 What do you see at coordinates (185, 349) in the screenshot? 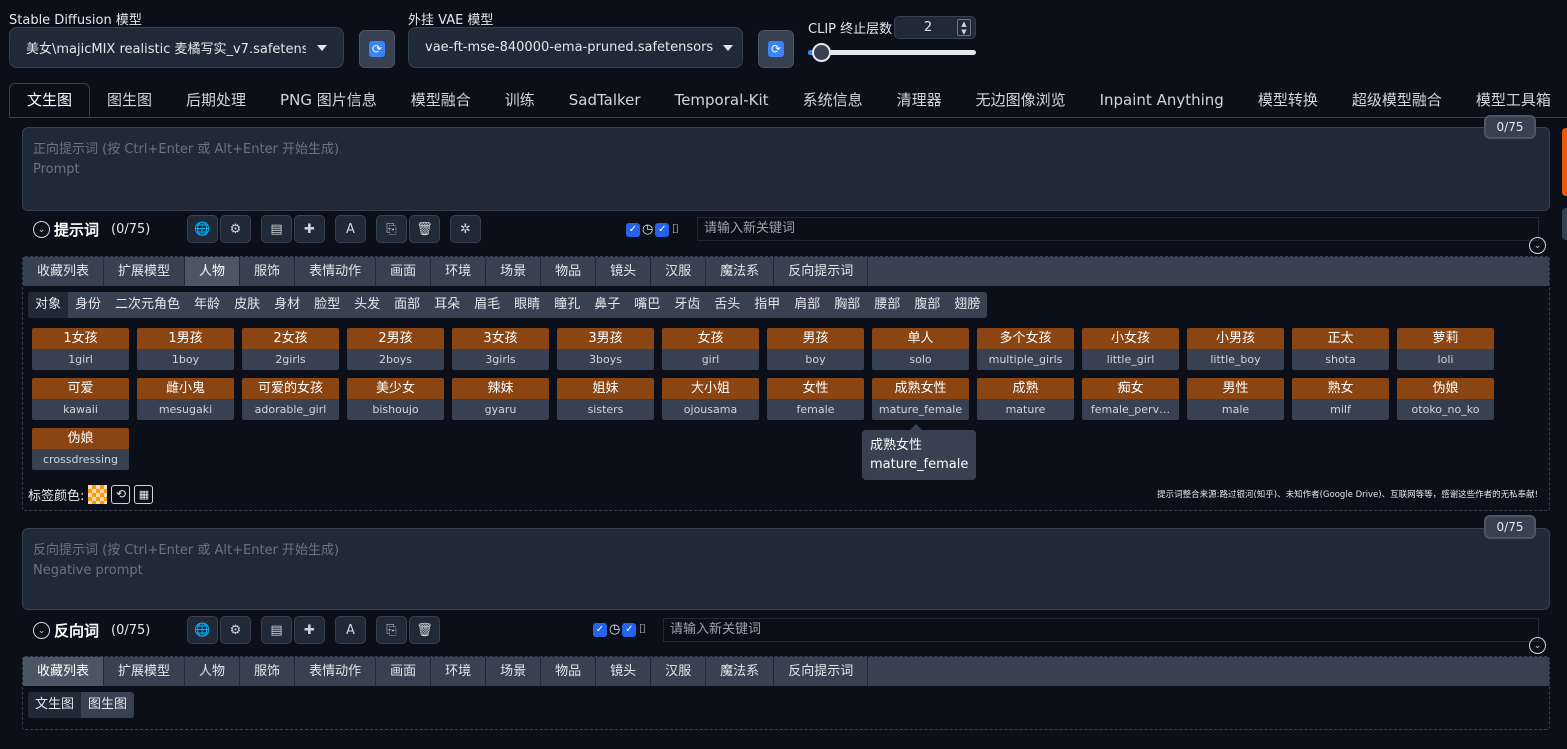
I see `tag-button: 1男孩 1boy` at bounding box center [185, 349].